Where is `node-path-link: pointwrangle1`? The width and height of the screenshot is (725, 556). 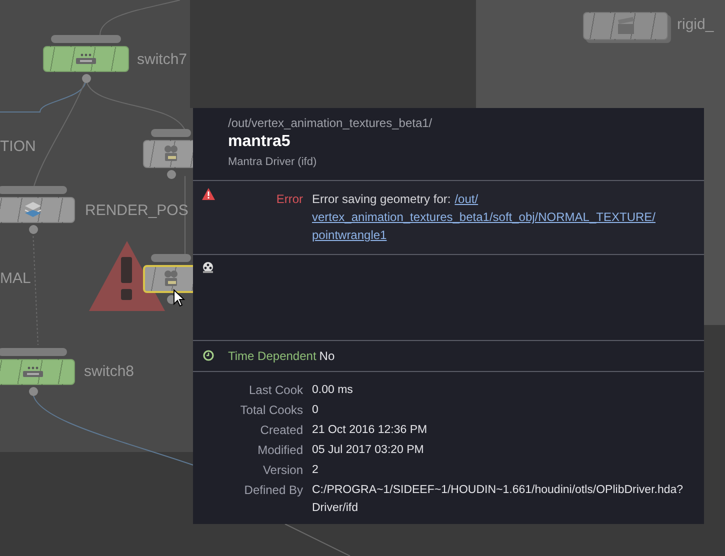 node-path-link: pointwrangle1 is located at coordinates (349, 235).